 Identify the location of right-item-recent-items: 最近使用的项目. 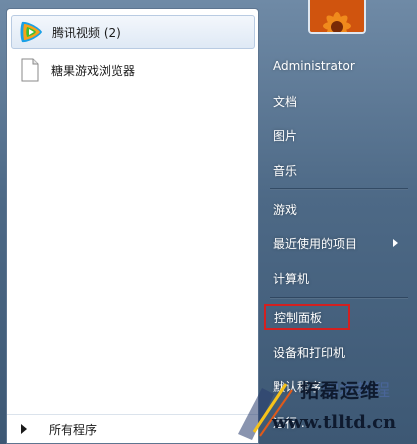
(336, 243).